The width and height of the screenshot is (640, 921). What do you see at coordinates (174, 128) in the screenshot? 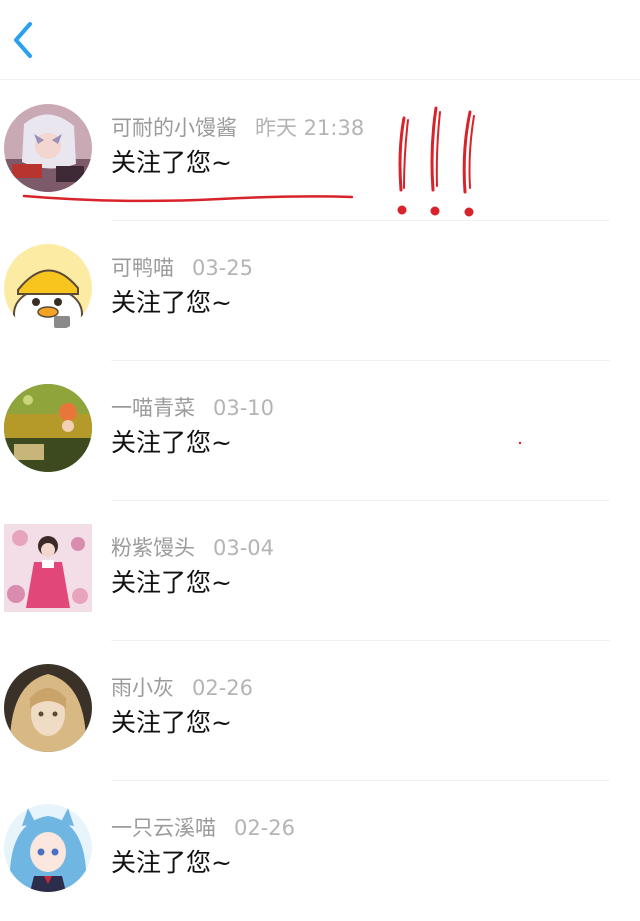
I see `username: 可耐的小馒酱` at bounding box center [174, 128].